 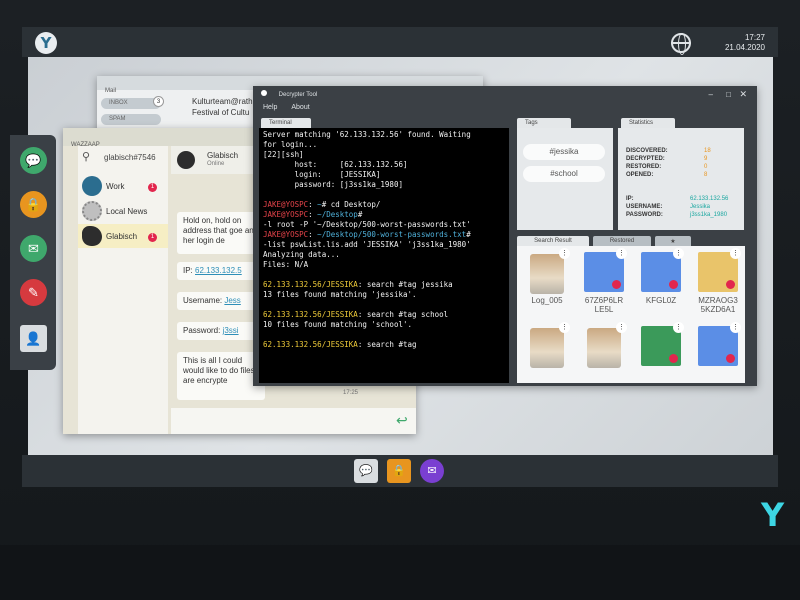 What do you see at coordinates (706, 175) in the screenshot?
I see `stat-value: 8` at bounding box center [706, 175].